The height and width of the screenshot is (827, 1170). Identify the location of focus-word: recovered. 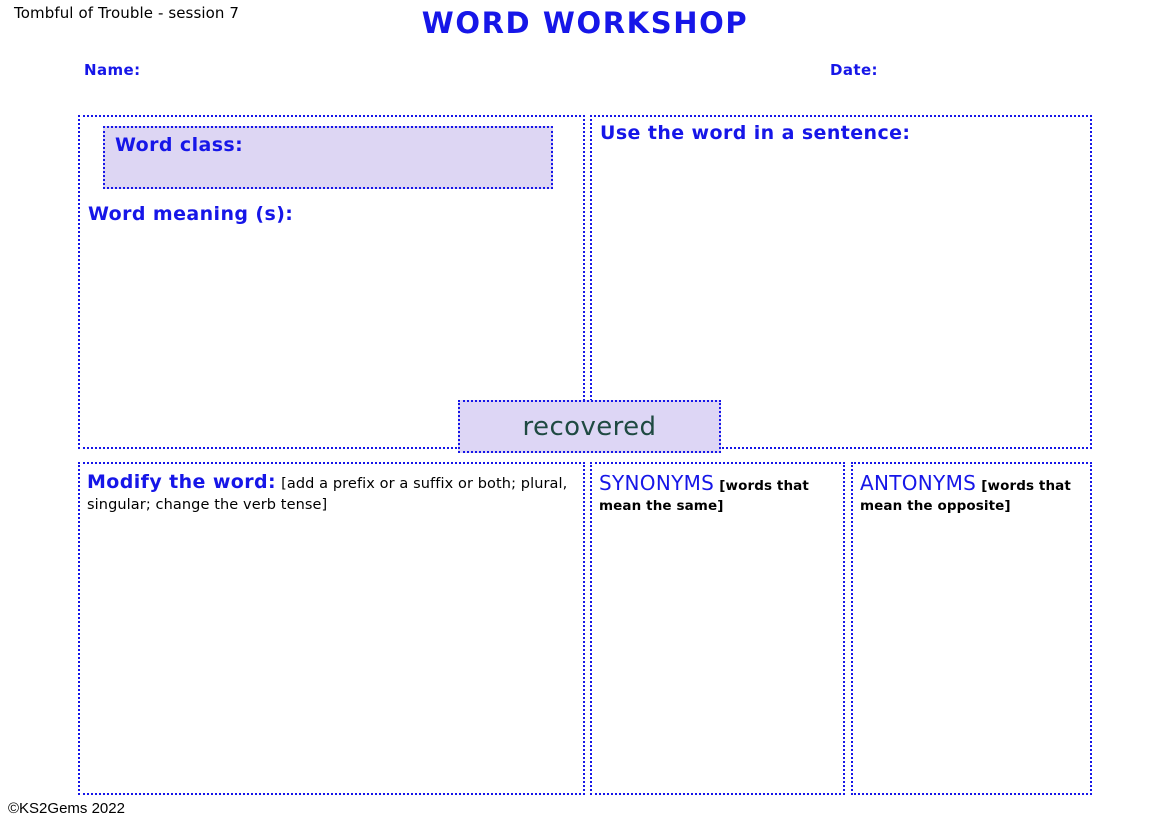
(589, 426).